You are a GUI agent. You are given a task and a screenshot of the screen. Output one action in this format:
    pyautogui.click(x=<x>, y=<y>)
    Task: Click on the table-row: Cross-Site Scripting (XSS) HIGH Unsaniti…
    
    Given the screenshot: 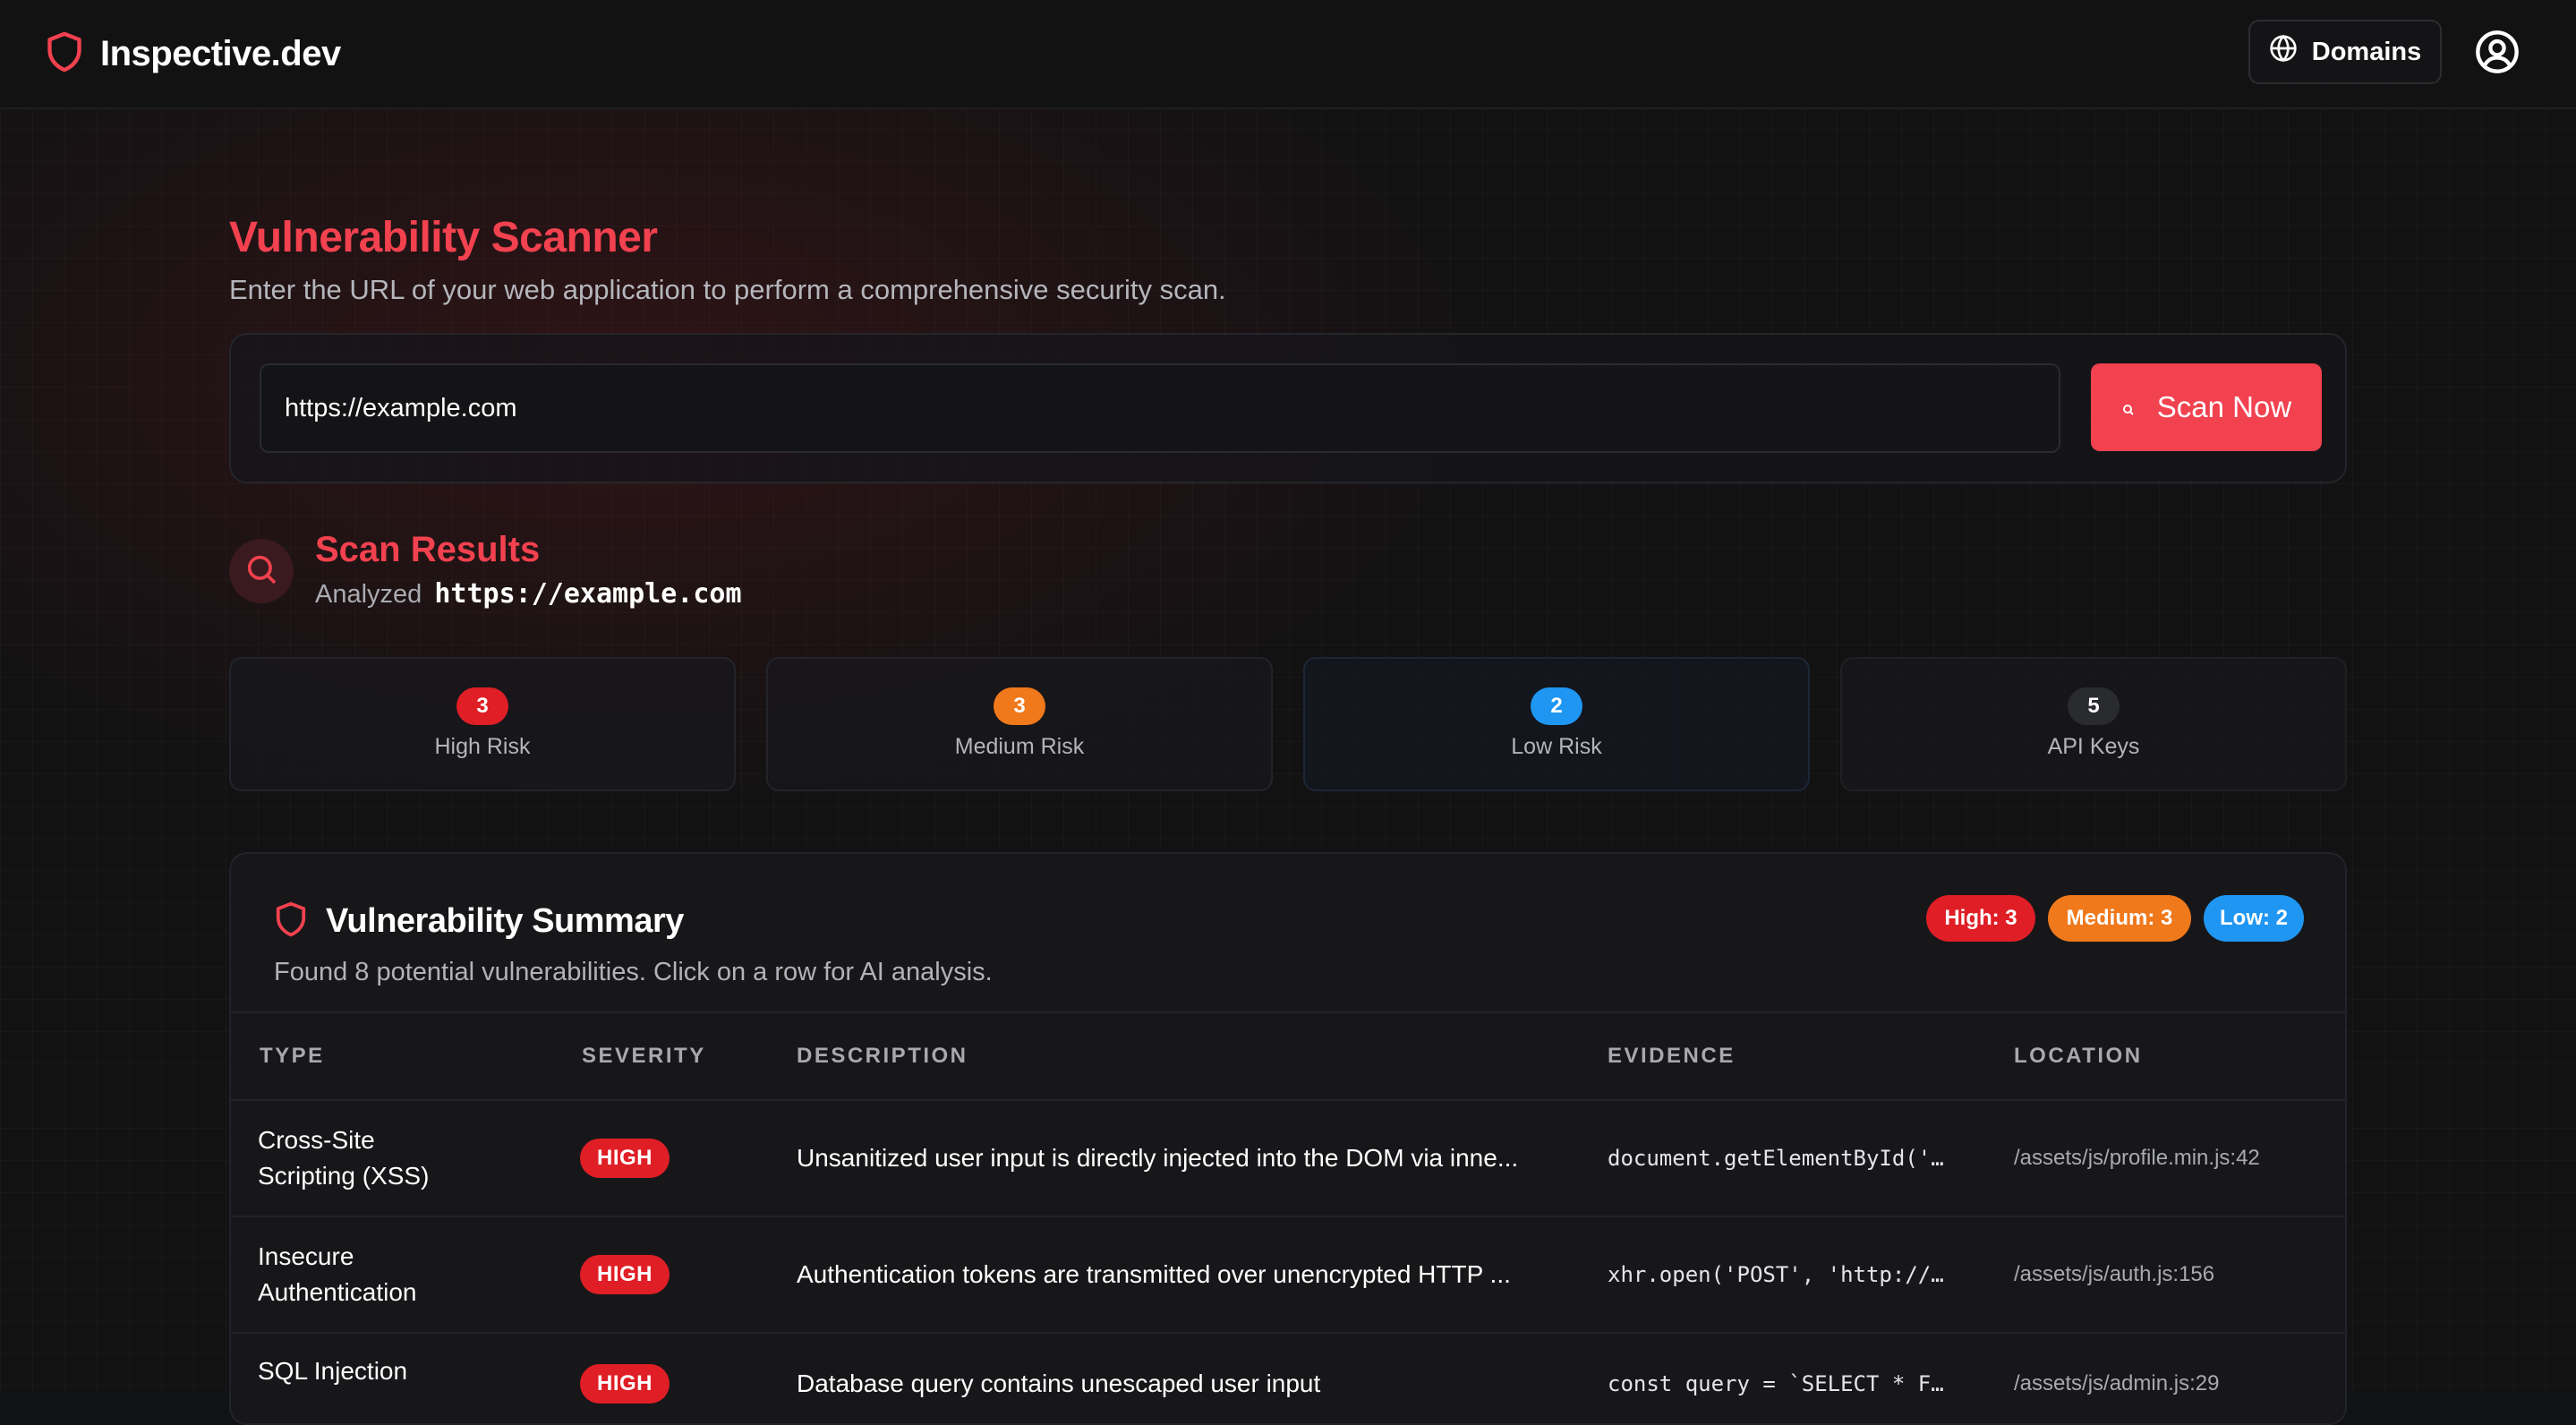 What is the action you would take?
    pyautogui.click(x=1288, y=1157)
    